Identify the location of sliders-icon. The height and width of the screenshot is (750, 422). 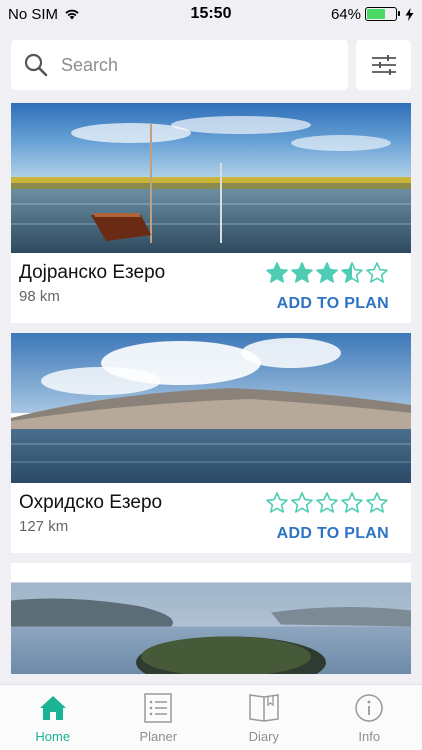
(383, 65).